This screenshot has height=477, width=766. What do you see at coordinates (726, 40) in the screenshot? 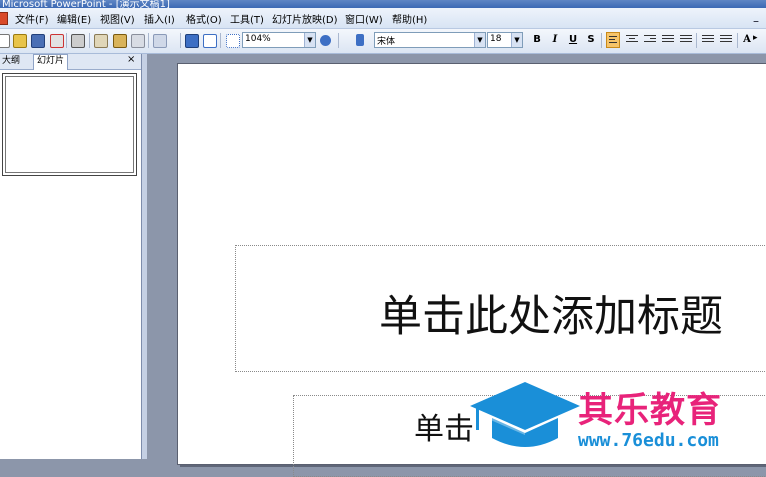
I see `bullets-icon` at bounding box center [726, 40].